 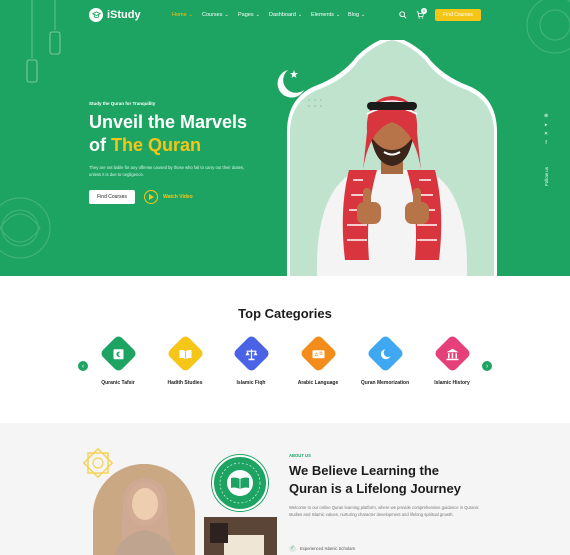 What do you see at coordinates (178, 197) in the screenshot?
I see `watch-video-label: Watch Video` at bounding box center [178, 197].